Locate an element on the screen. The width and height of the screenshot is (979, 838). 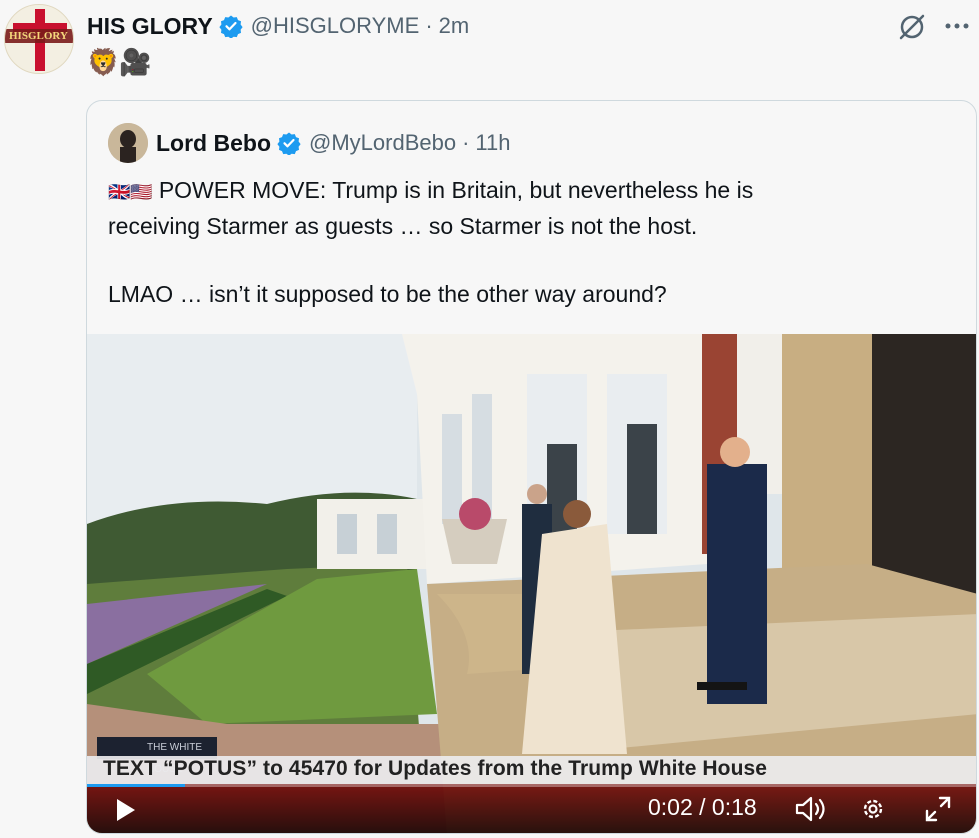
author-avatar: HISGLORY is located at coordinates (39, 39).